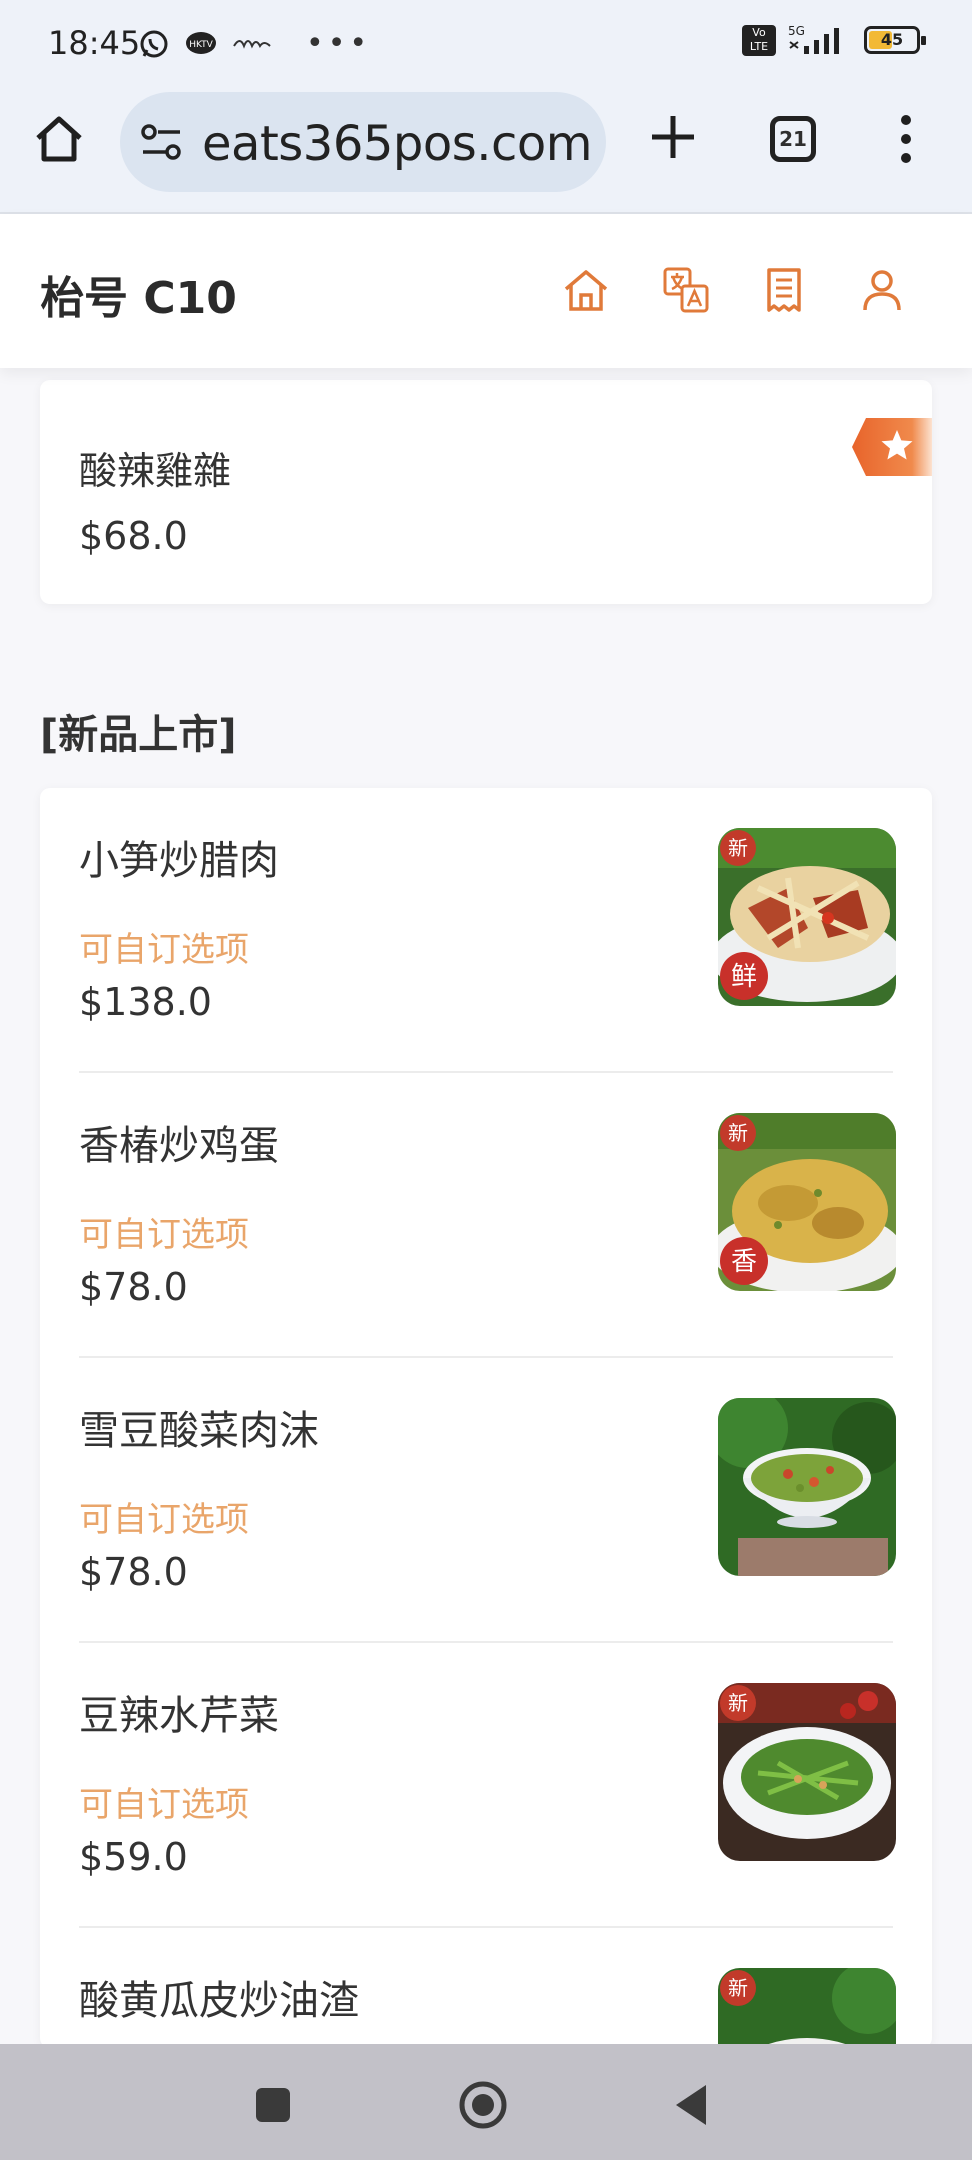 This screenshot has height=2160, width=972. I want to click on translate-icon, so click(686, 290).